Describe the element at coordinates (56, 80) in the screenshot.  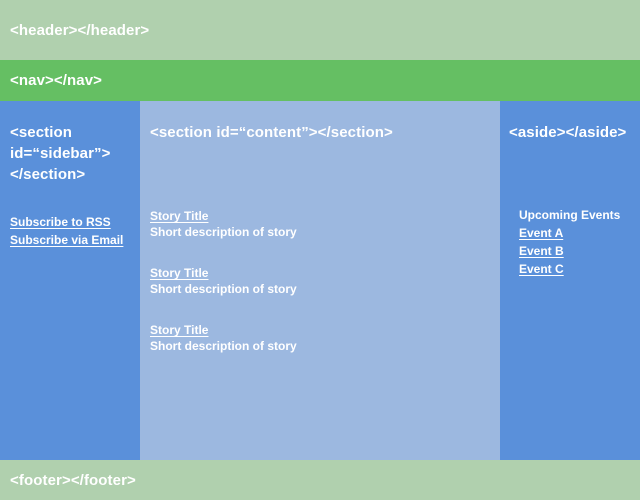
I see `nav-label: <nav></nav>` at that location.